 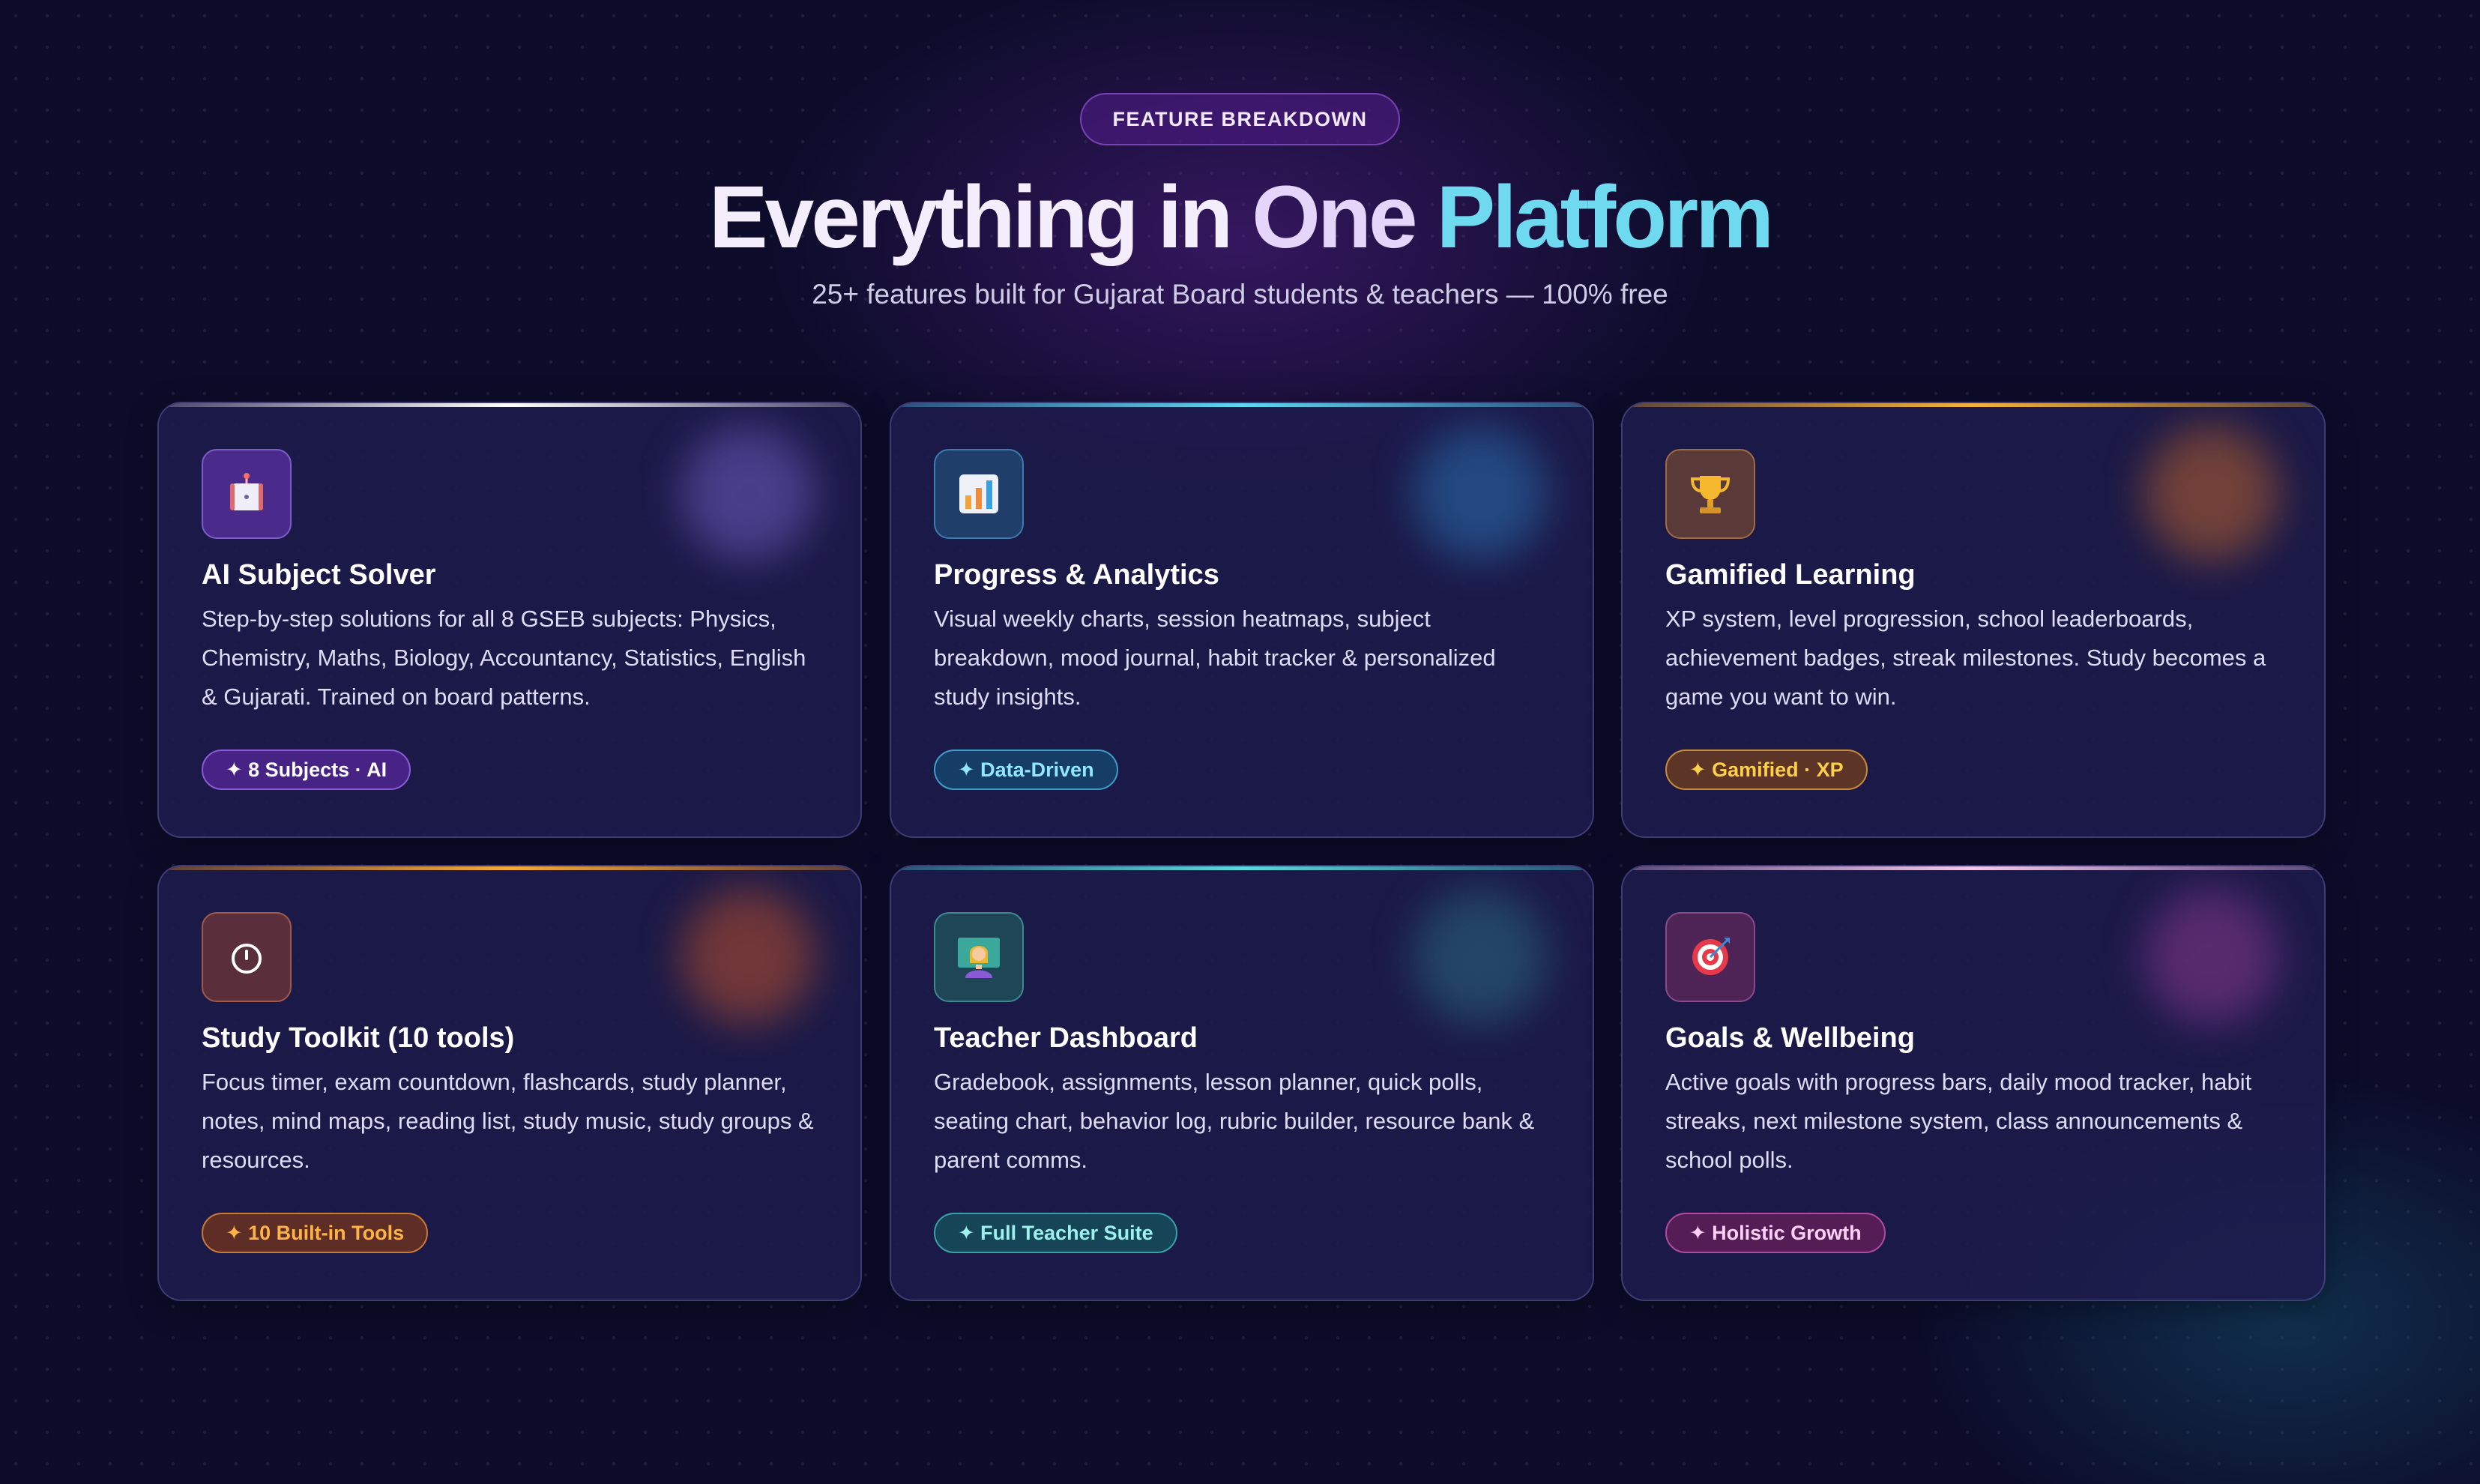 What do you see at coordinates (307, 770) in the screenshot?
I see `card-tag: ✦ 8 Subjects · AI` at bounding box center [307, 770].